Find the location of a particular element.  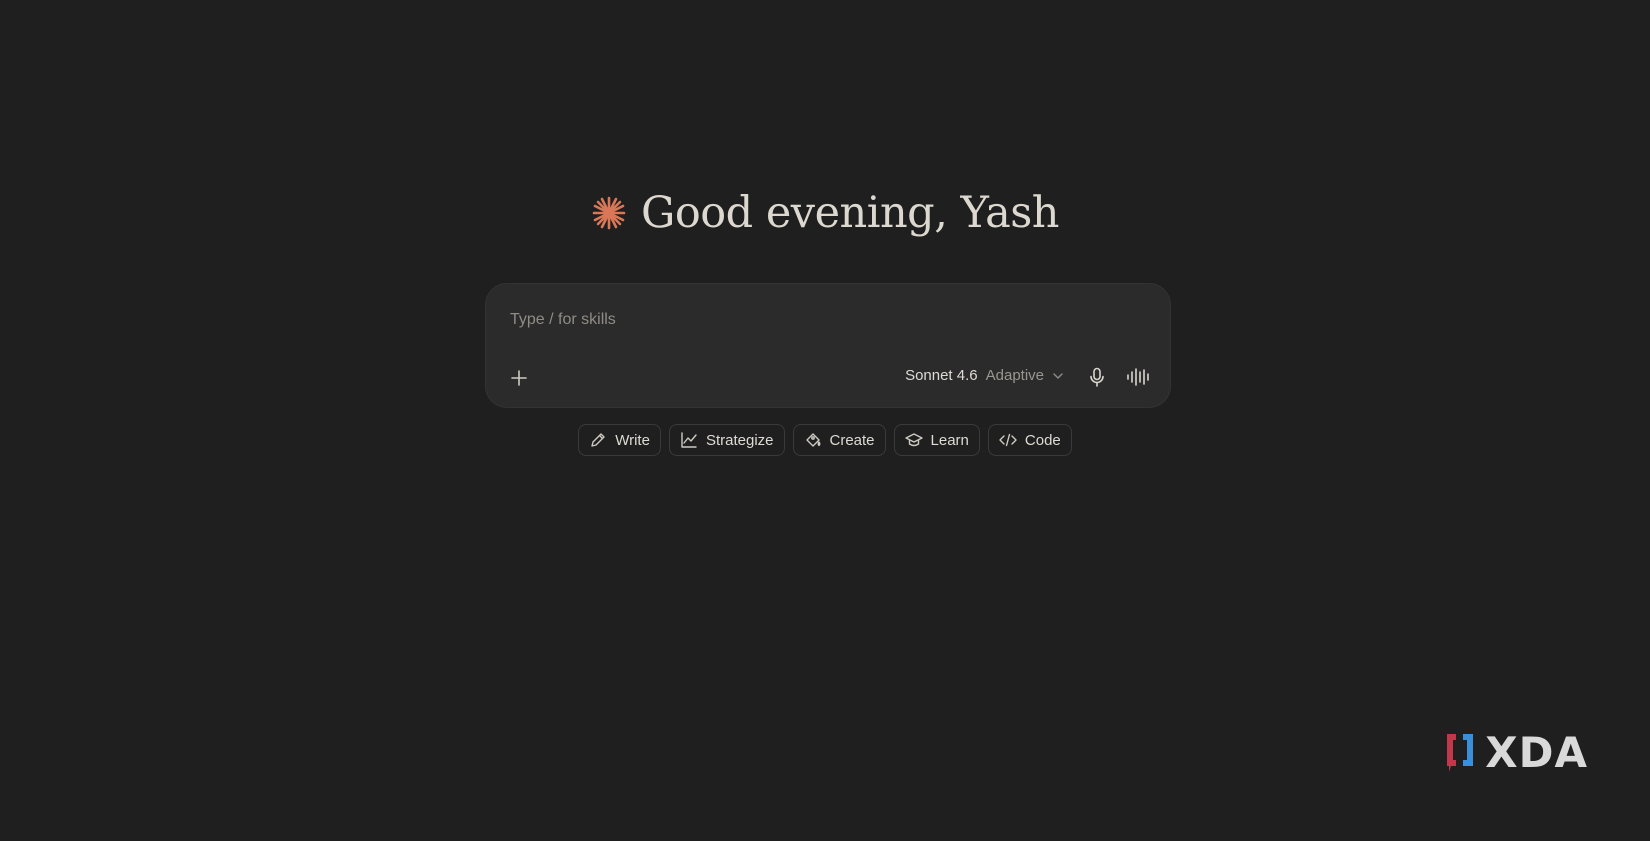

xda-watermark: XDA is located at coordinates (1515, 752).